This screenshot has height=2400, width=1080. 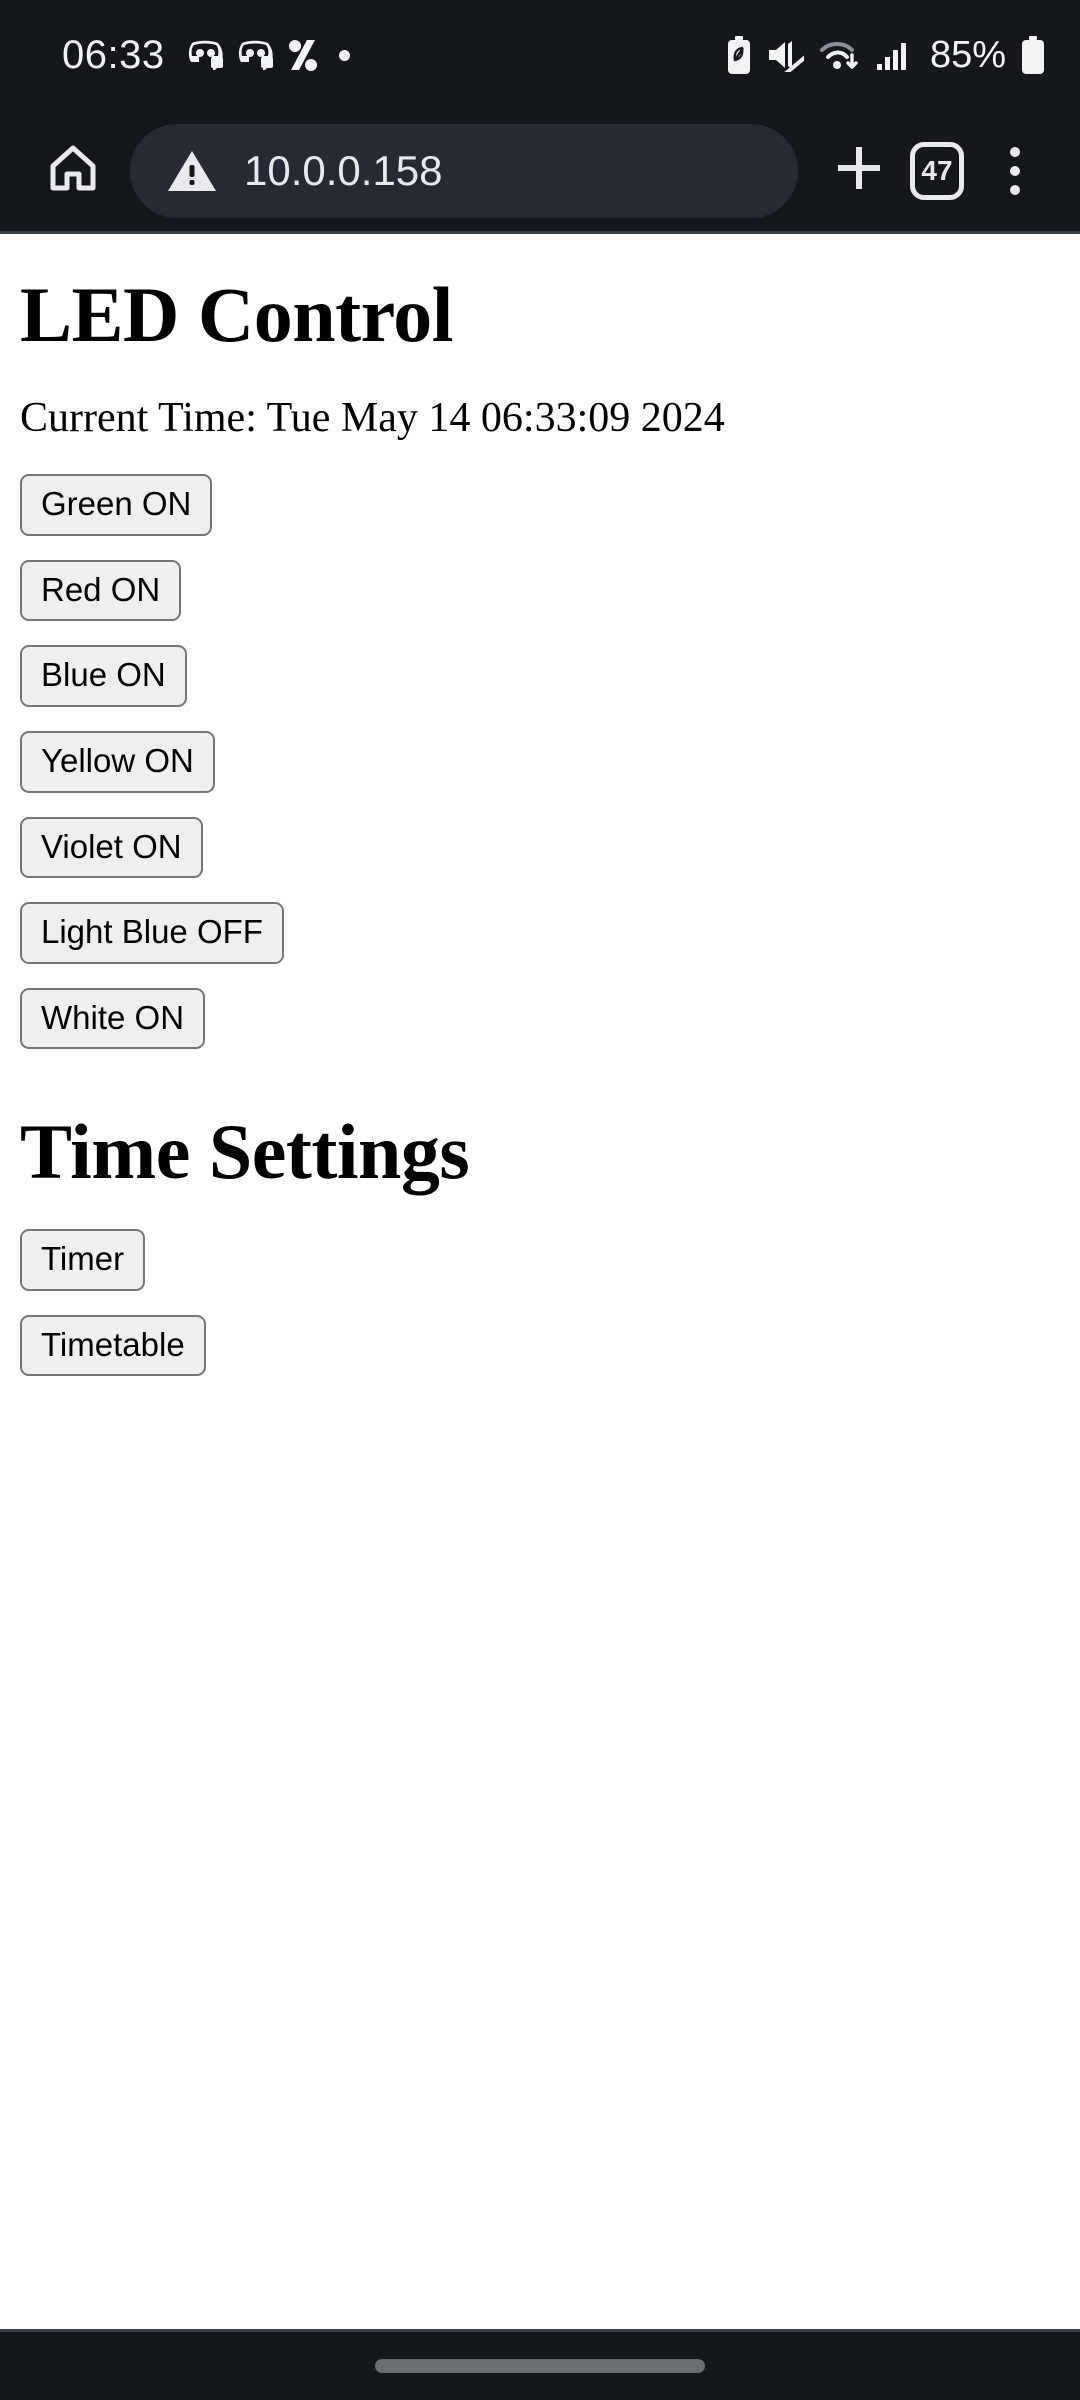 I want to click on led-button-light-blue: Light Blue OFF, so click(x=152, y=933).